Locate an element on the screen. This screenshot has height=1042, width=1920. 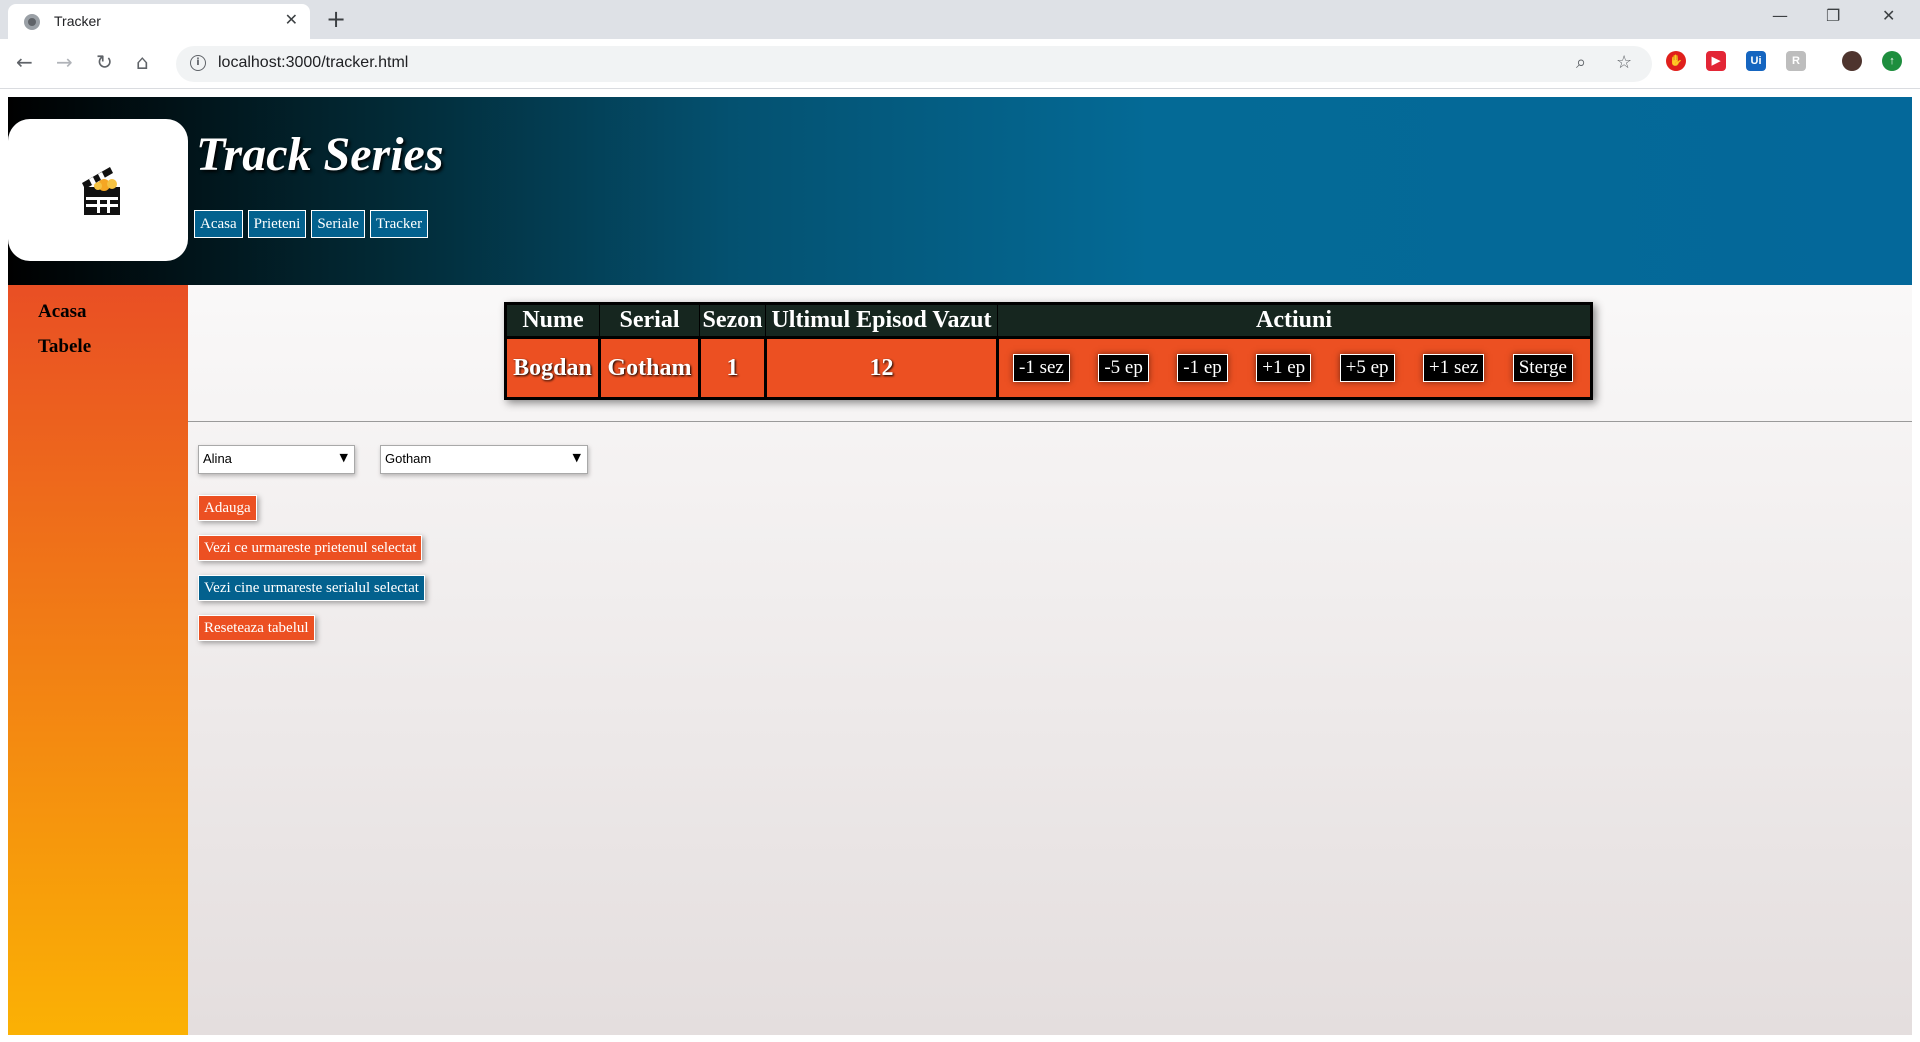
view-series-viewers-button: Vezi cine urmareste serialul selectat is located at coordinates (311, 588).